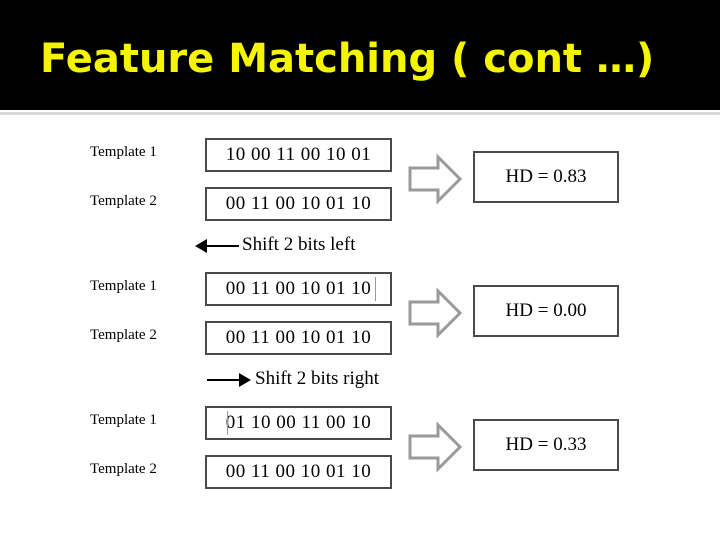  Describe the element at coordinates (299, 244) in the screenshot. I see `shift-caption-text: Shift 2 bits left` at that location.